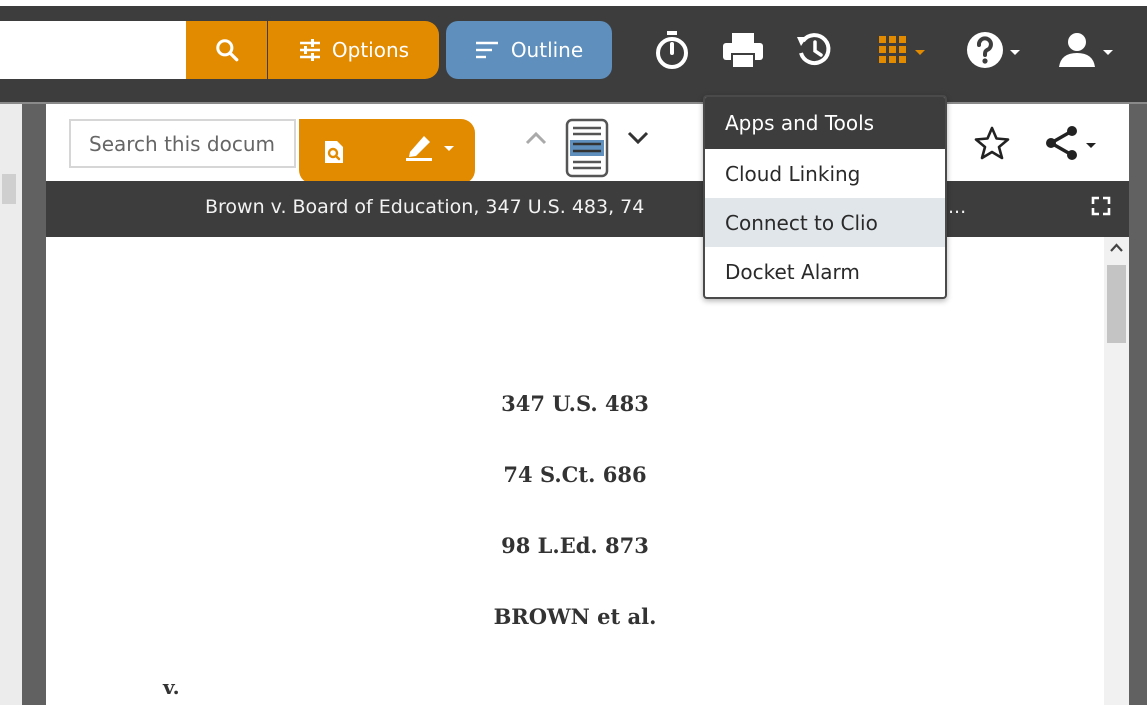  I want to click on document-search-button, so click(334, 151).